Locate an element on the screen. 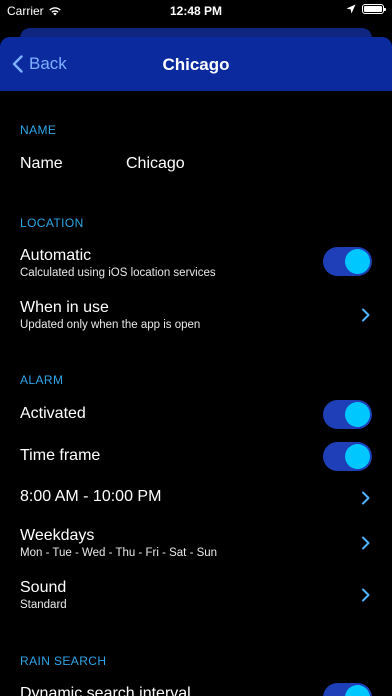 This screenshot has height=696, width=392. activated-row: Activated is located at coordinates (196, 415).